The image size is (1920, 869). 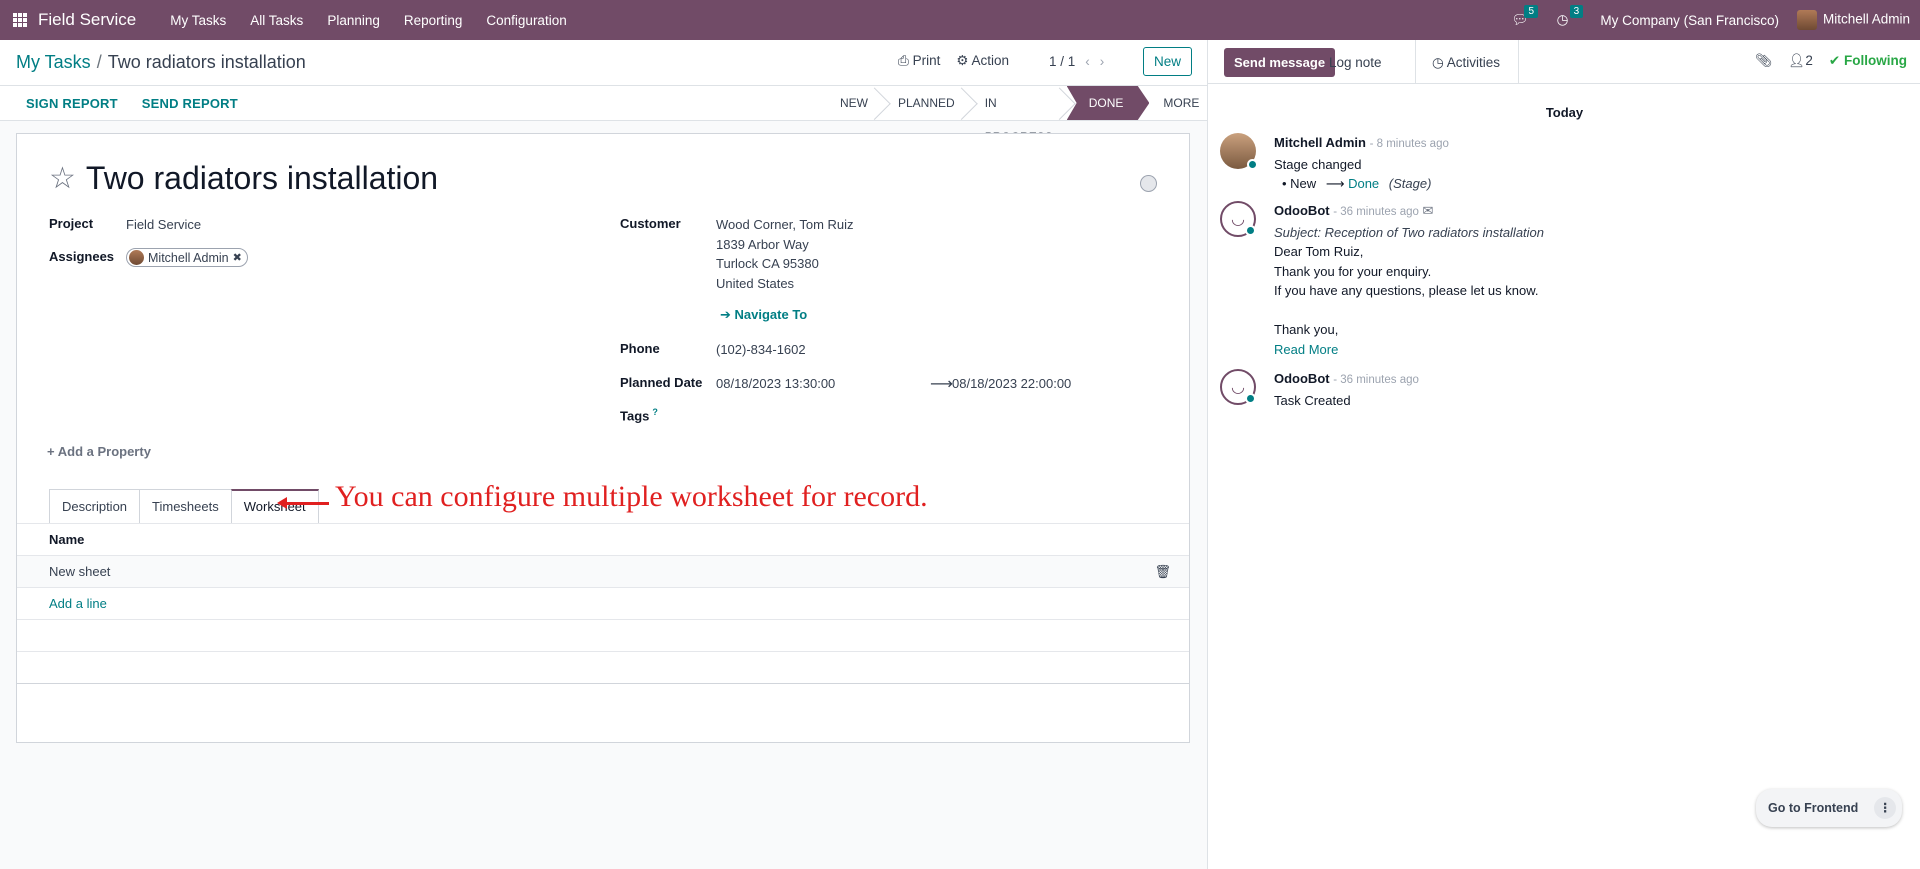 What do you see at coordinates (1168, 61) in the screenshot?
I see `new-button: New` at bounding box center [1168, 61].